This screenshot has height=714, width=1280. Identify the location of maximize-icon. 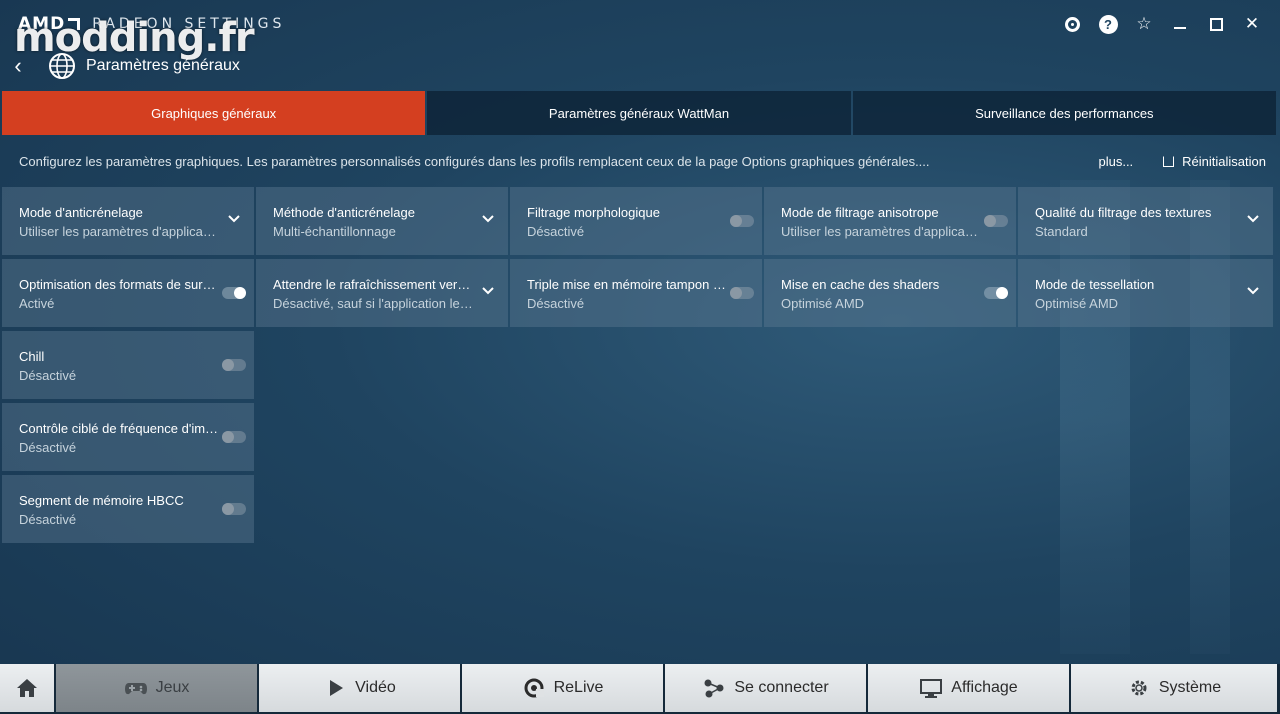
(1216, 24).